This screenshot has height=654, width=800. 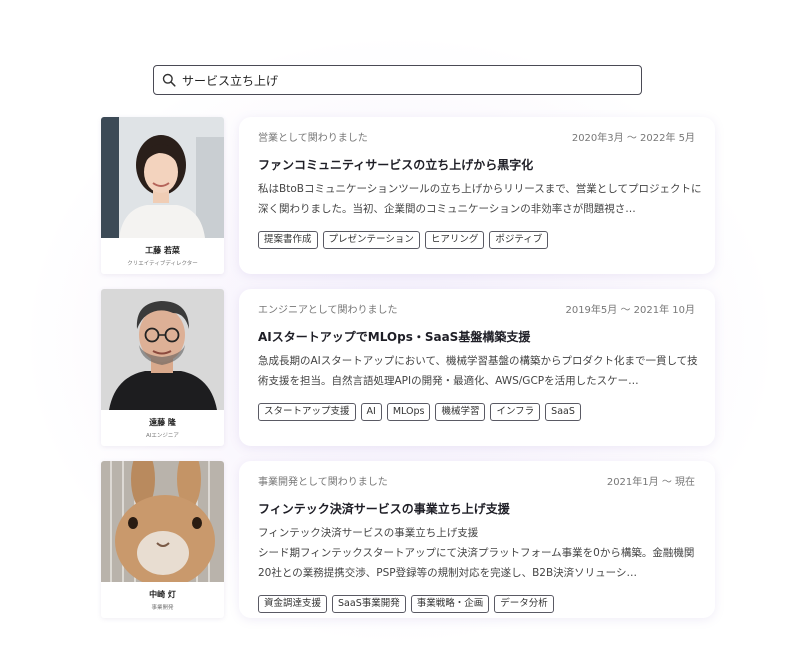 I want to click on tag-list: 資金調達支援 SaaS事業開発 事業戦略・企画 データ分析, so click(x=406, y=604).